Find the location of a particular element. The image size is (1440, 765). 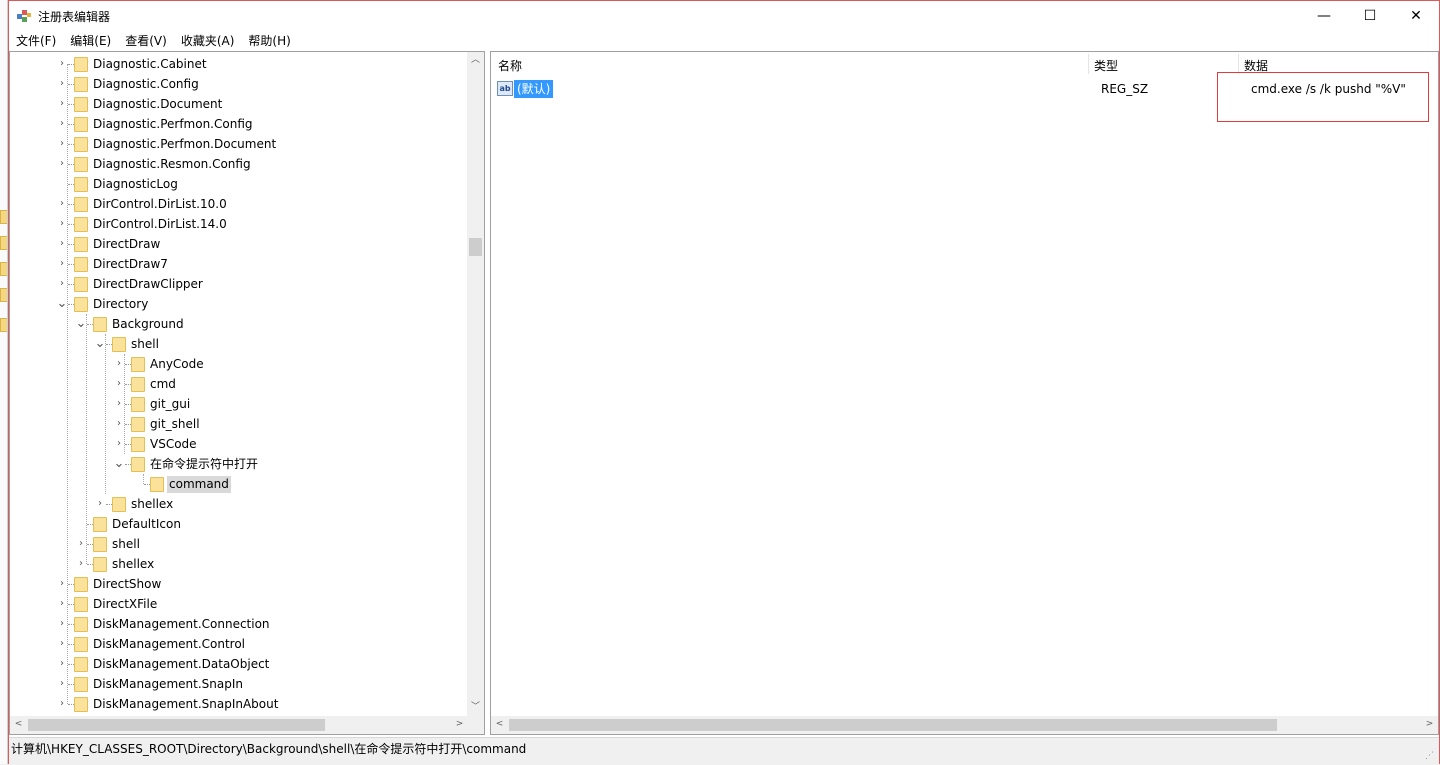

column-type-header: 类型 is located at coordinates (1106, 65).